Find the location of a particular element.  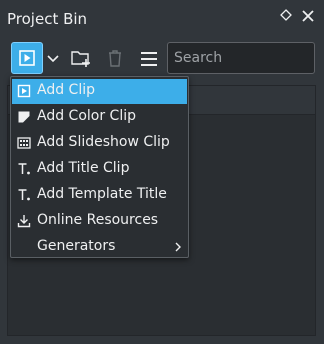

menu-item-add-slideshow-clip: Add Slideshow Clip is located at coordinates (99, 143).